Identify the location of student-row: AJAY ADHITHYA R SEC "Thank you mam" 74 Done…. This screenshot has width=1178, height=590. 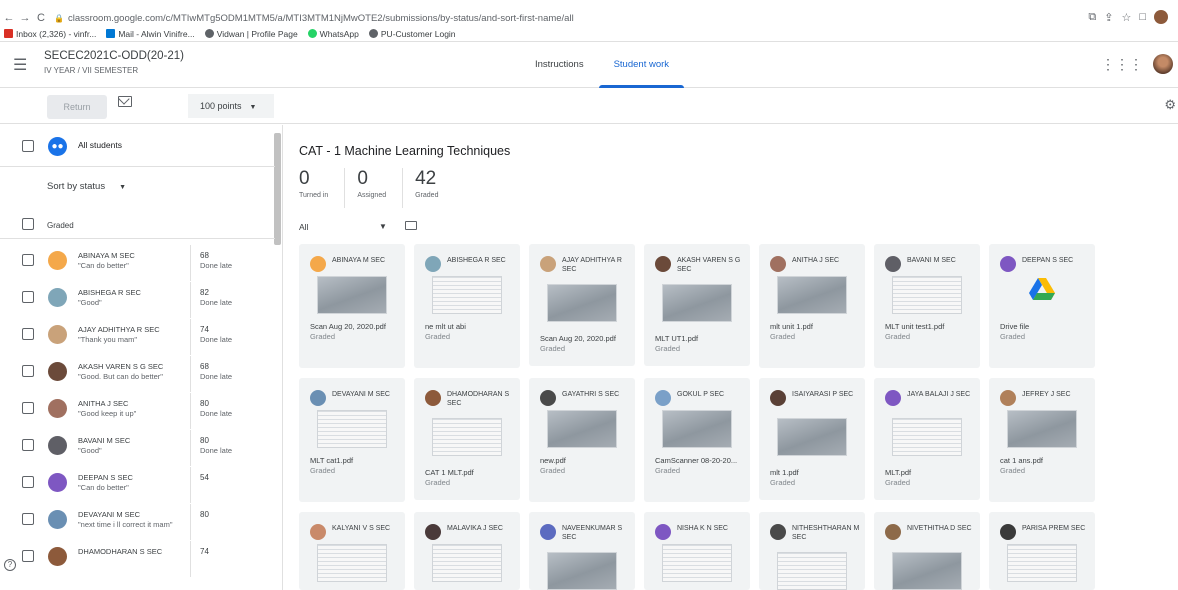
(137, 337).